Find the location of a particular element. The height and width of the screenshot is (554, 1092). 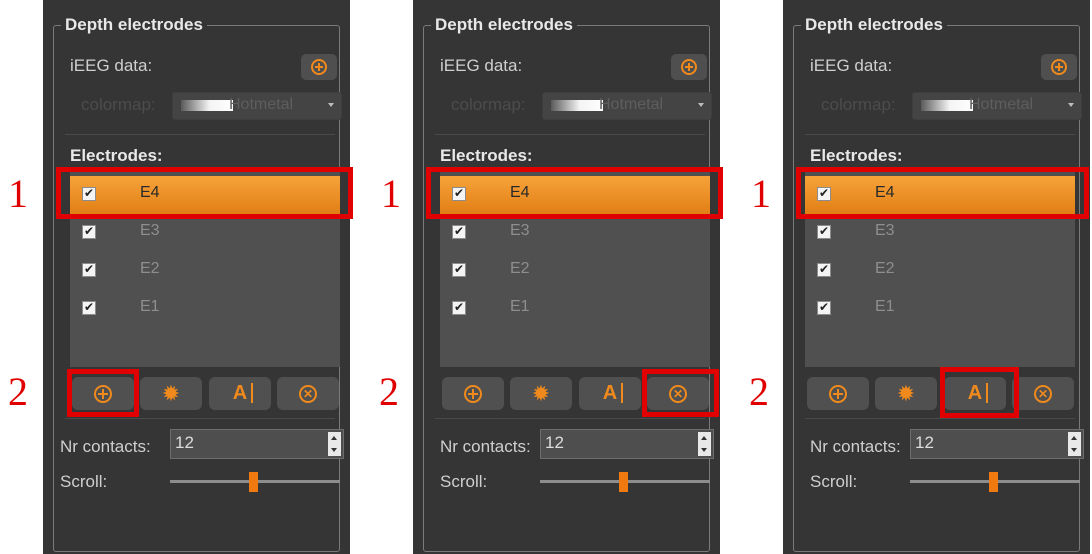

gear-icon: ✹ is located at coordinates (906, 393).